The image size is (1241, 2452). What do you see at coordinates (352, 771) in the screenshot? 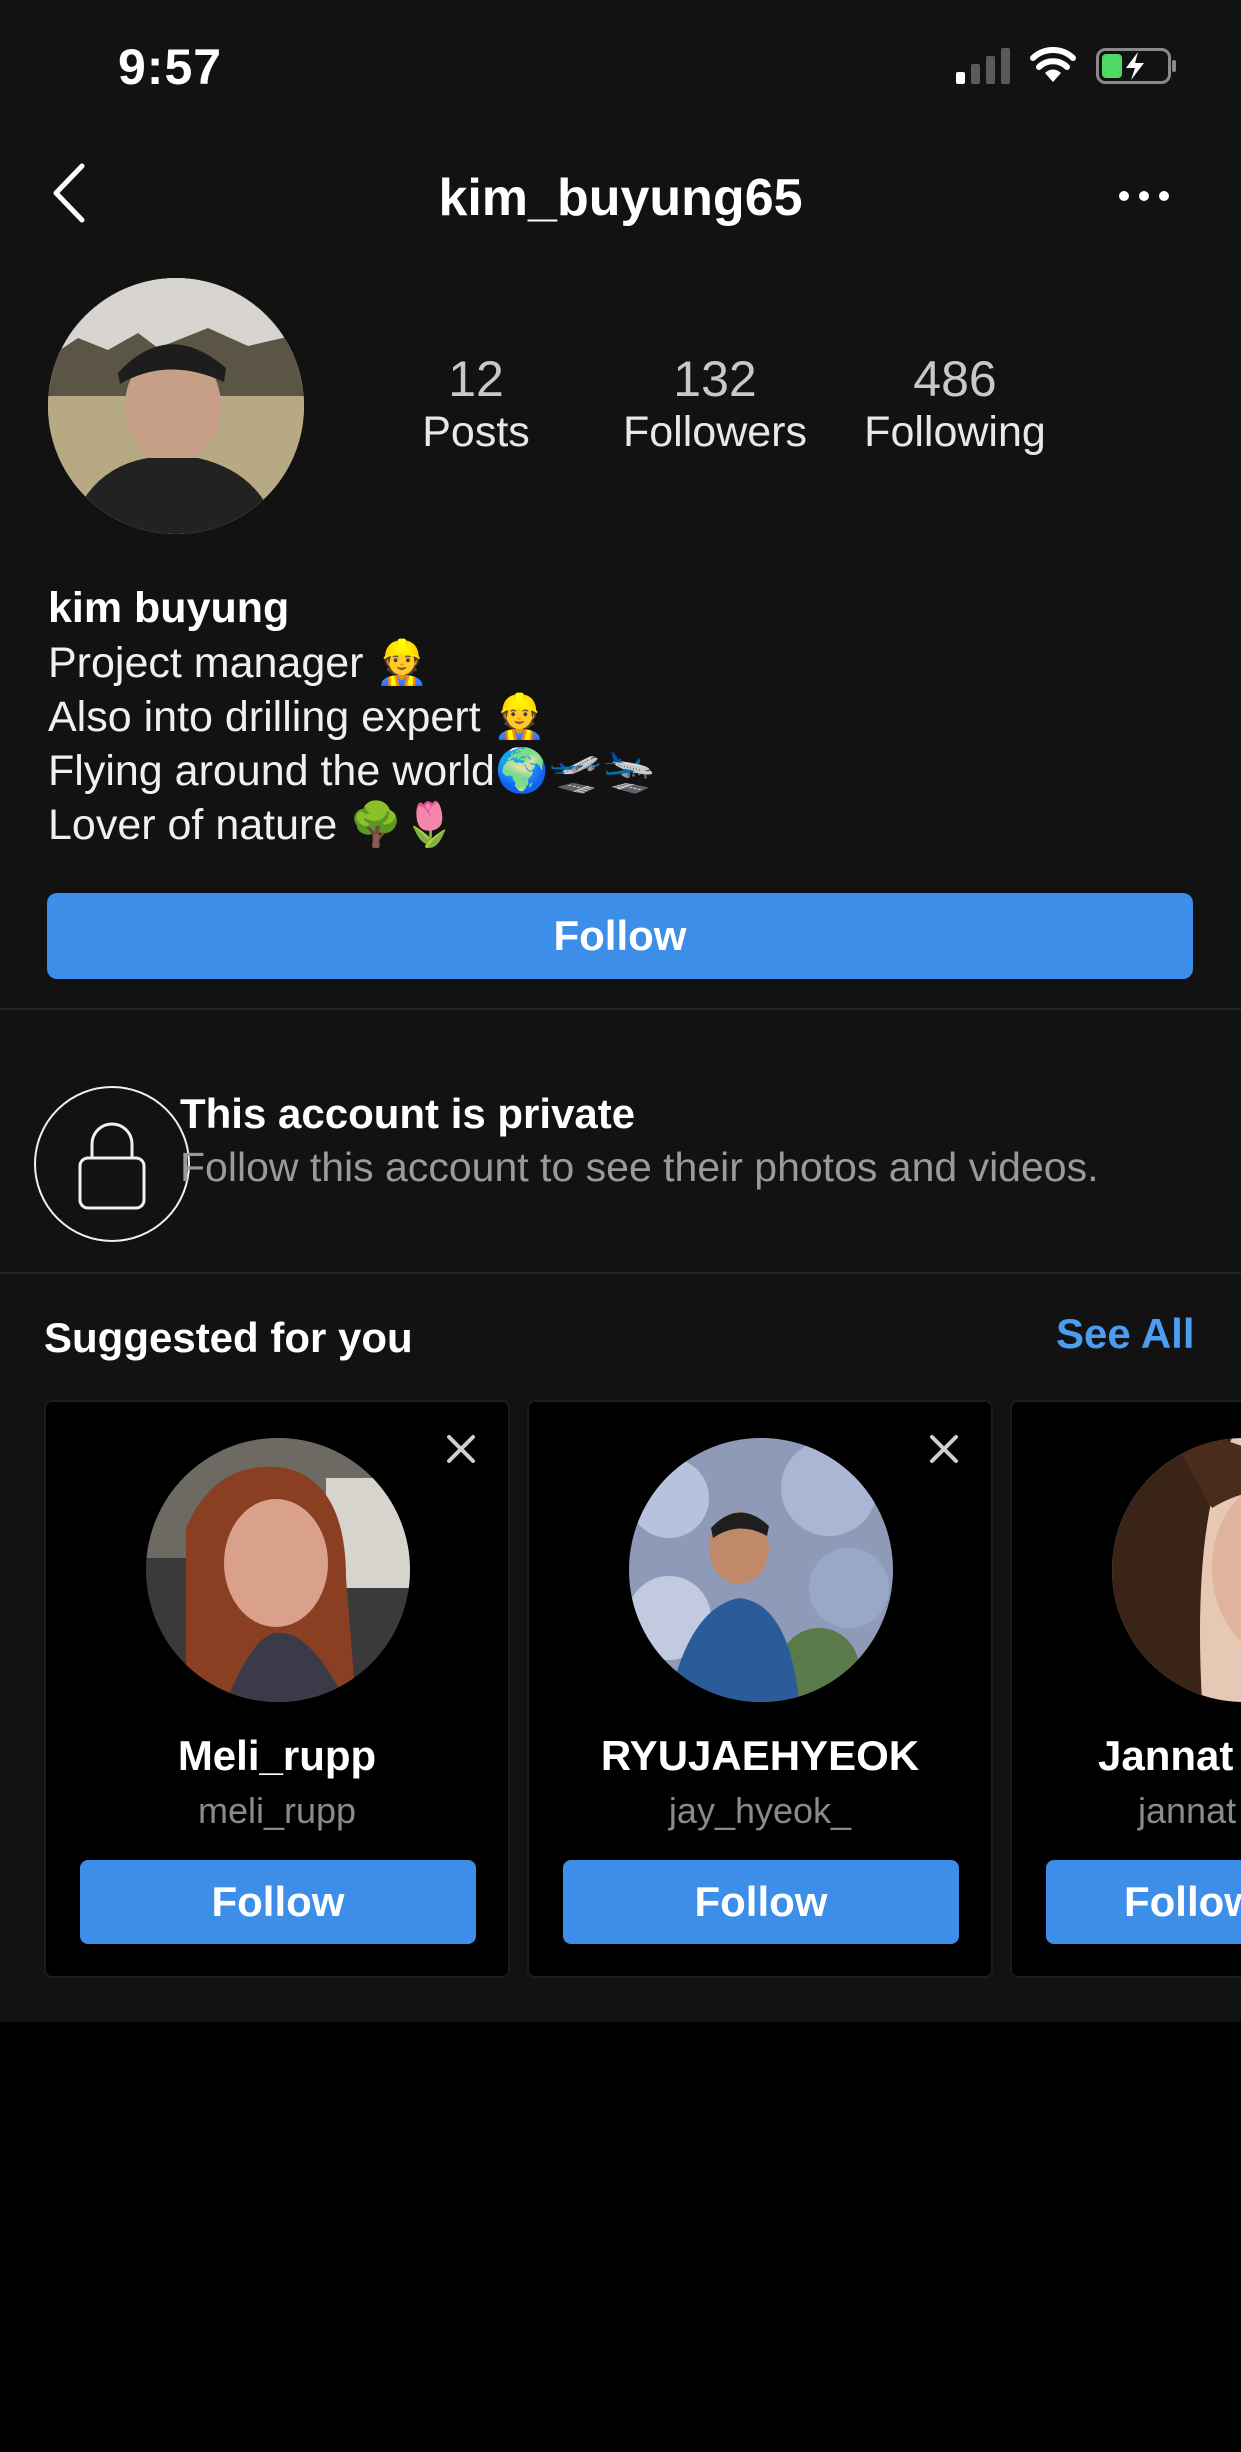
I see `bio-line: Flying around the world🌍🛫🛬` at bounding box center [352, 771].